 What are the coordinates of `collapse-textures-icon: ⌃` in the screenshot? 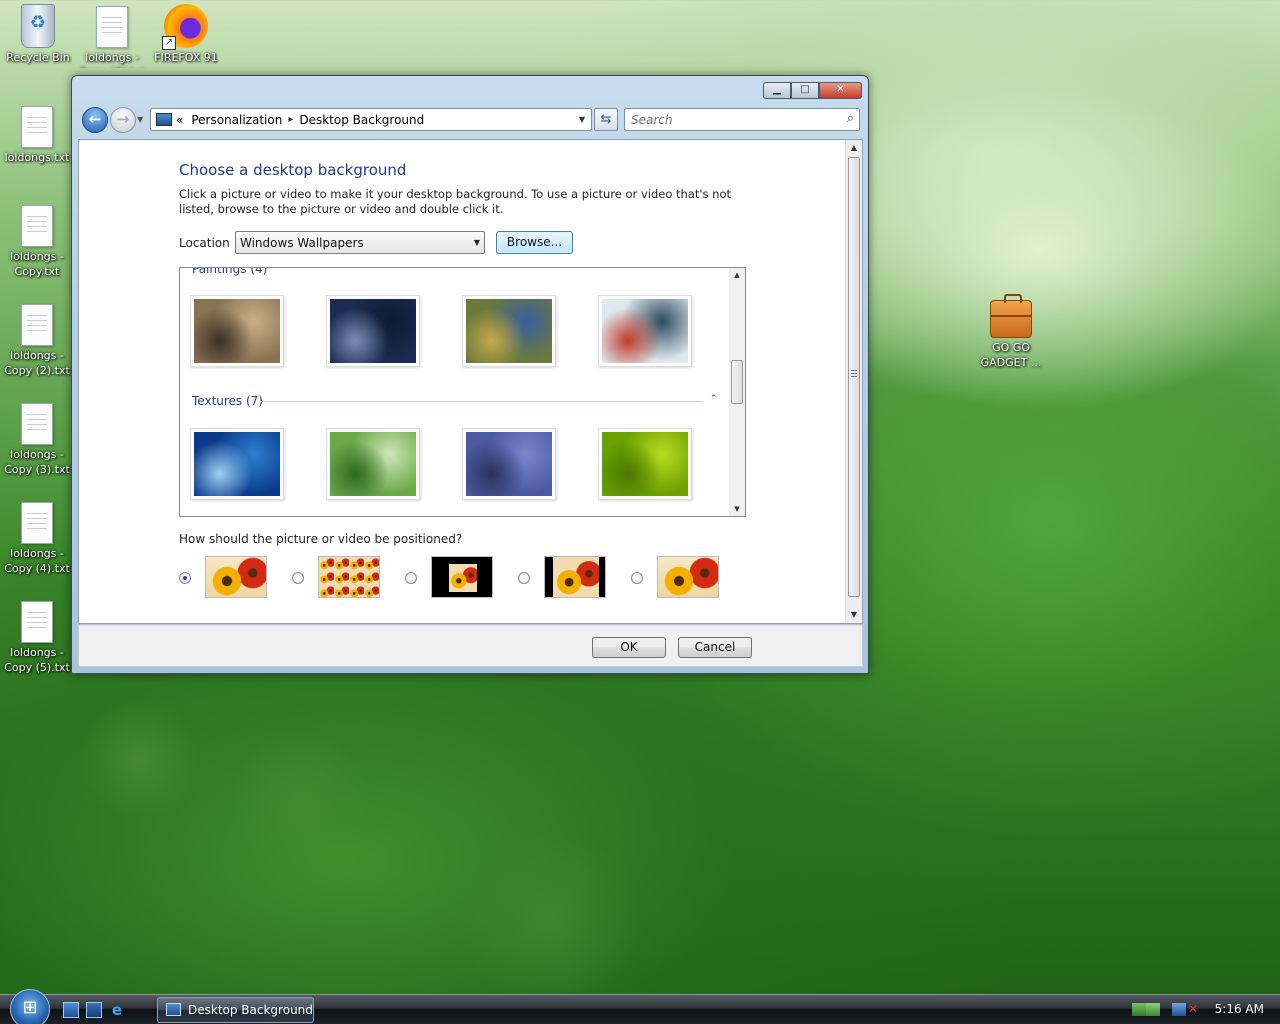 It's located at (714, 399).